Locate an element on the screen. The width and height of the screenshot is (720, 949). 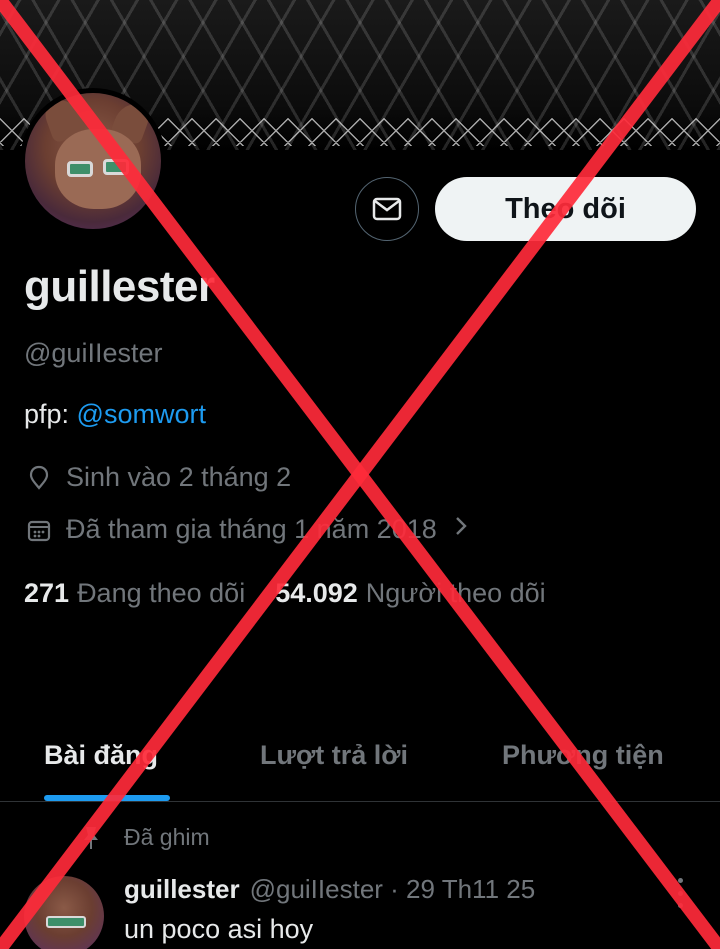
post-meta: @guiIIester · 29 Th11 25 is located at coordinates (392, 889).